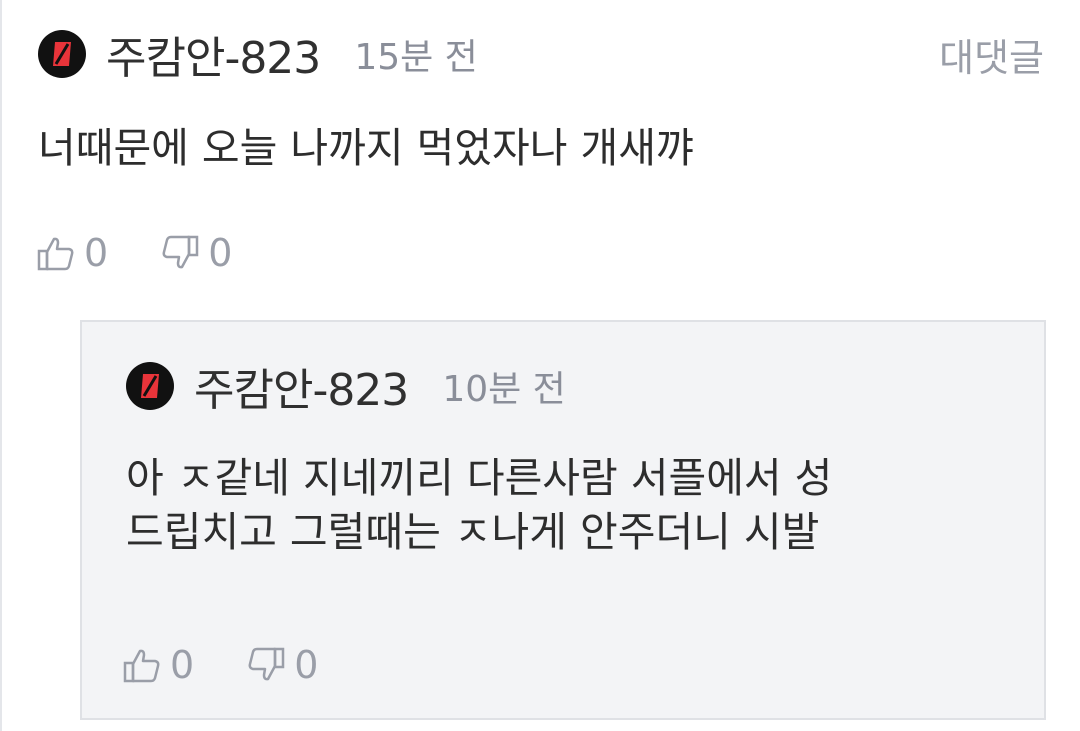 The height and width of the screenshot is (731, 1080). What do you see at coordinates (134, 253) in the screenshot?
I see `comment-votes: 0 0` at bounding box center [134, 253].